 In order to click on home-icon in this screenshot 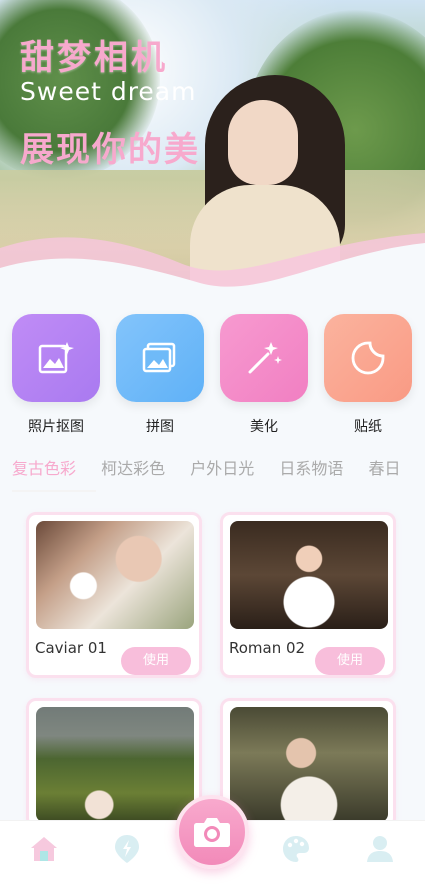, I will do `click(44, 849)`.